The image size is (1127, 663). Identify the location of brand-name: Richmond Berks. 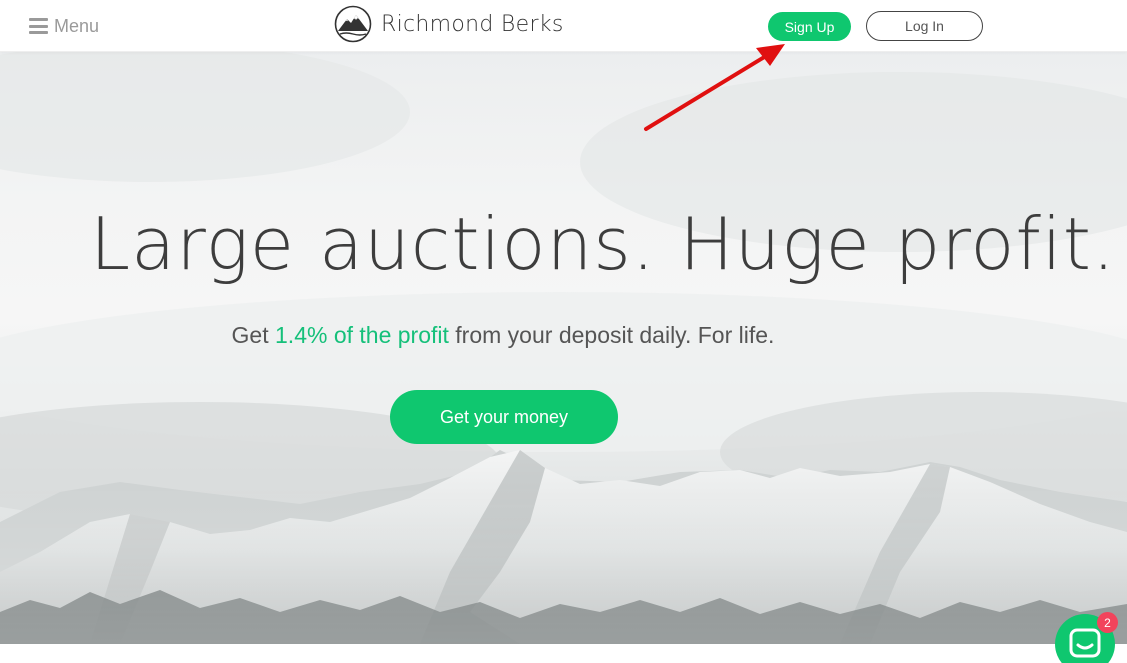
(472, 24).